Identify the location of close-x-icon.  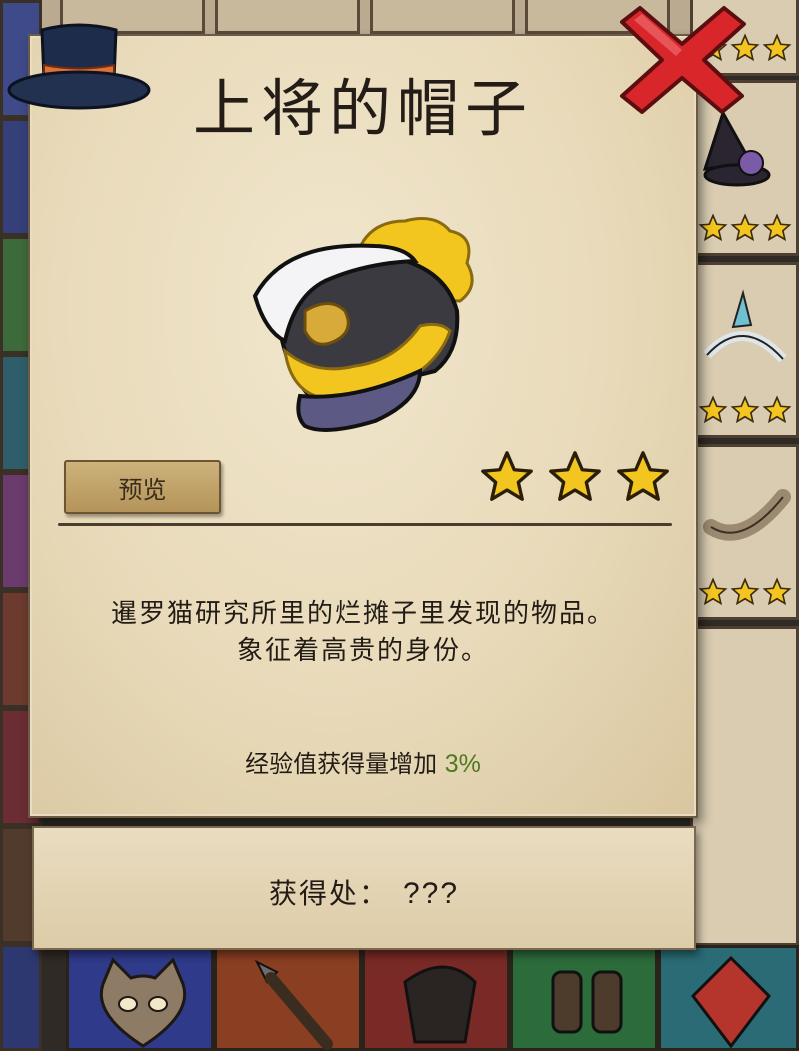
(681, 60).